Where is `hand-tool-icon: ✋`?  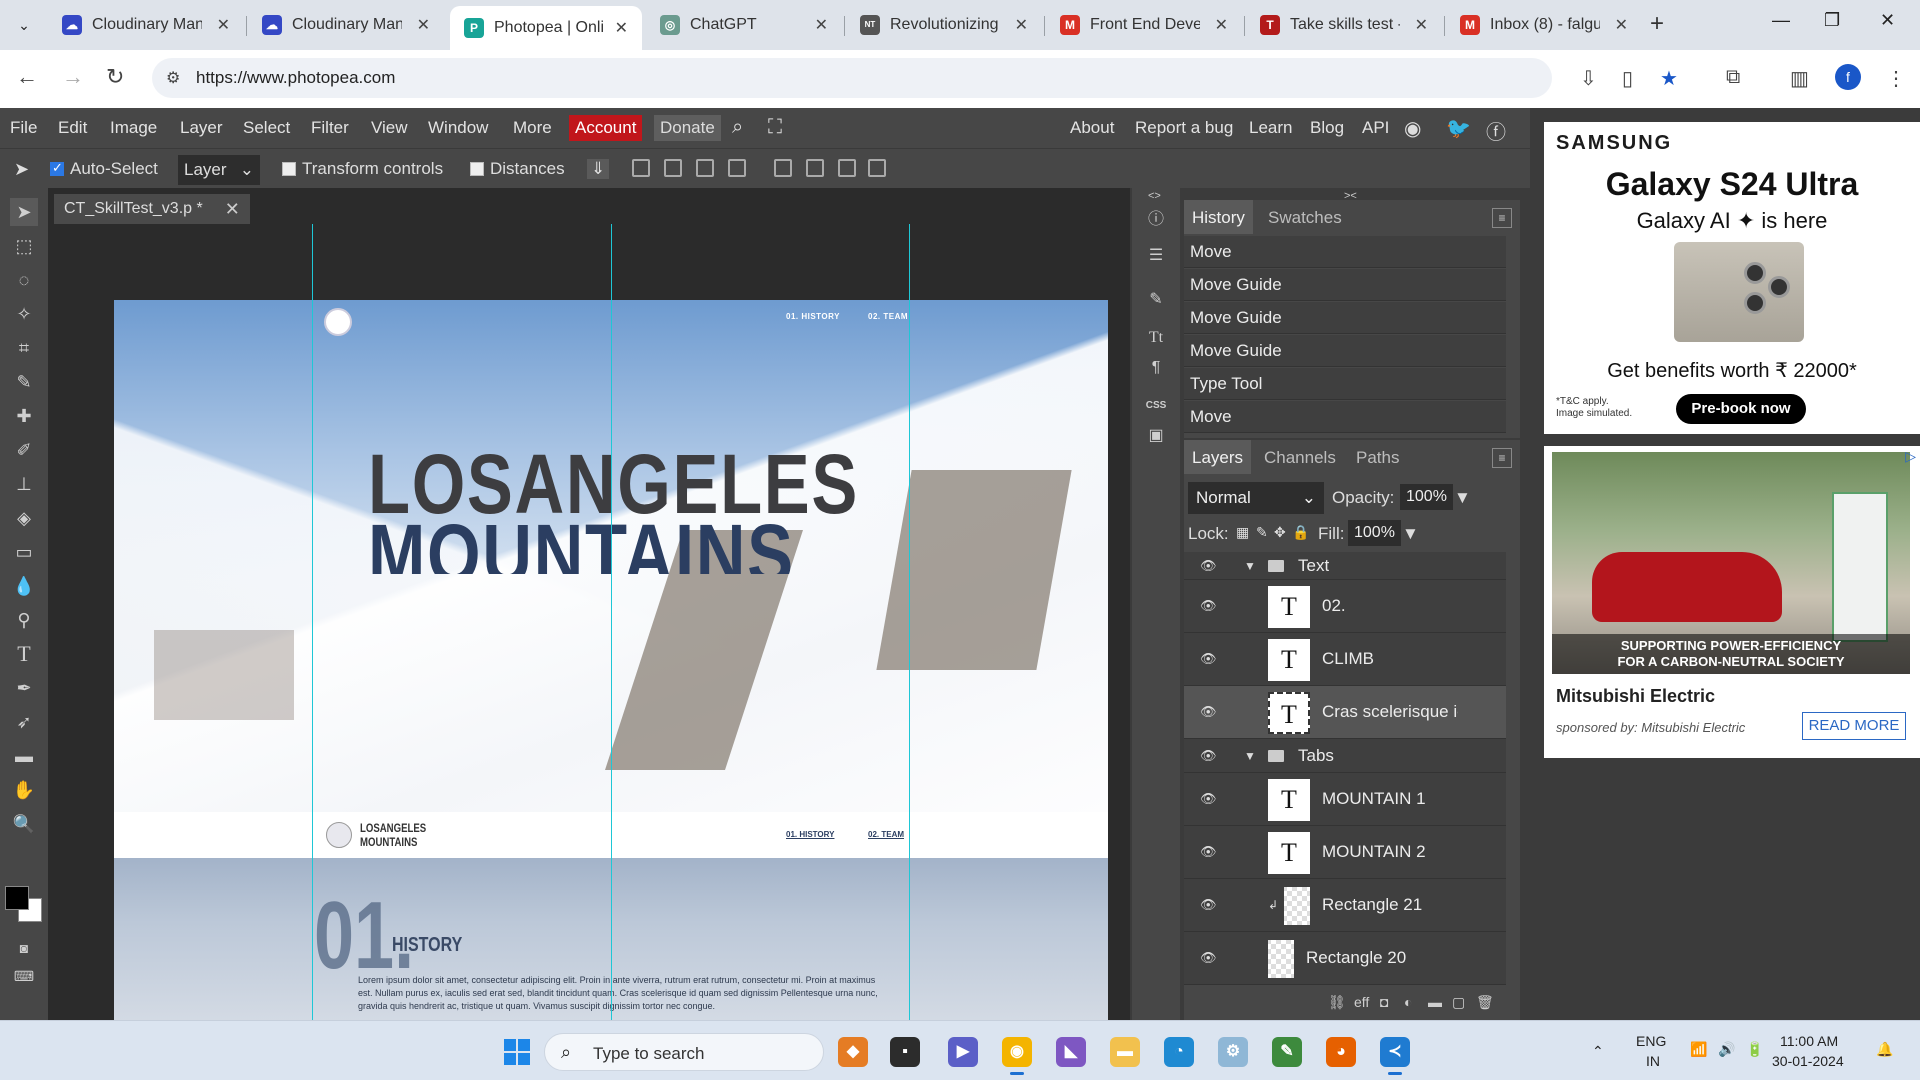
hand-tool-icon: ✋ is located at coordinates (24, 790).